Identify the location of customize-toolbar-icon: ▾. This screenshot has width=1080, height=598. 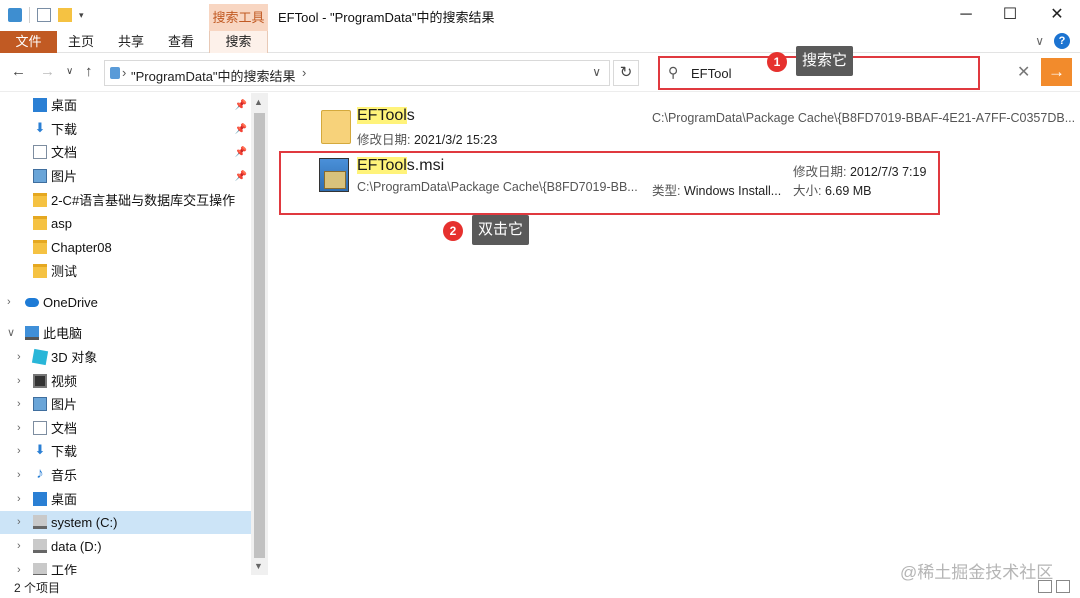
(81, 15).